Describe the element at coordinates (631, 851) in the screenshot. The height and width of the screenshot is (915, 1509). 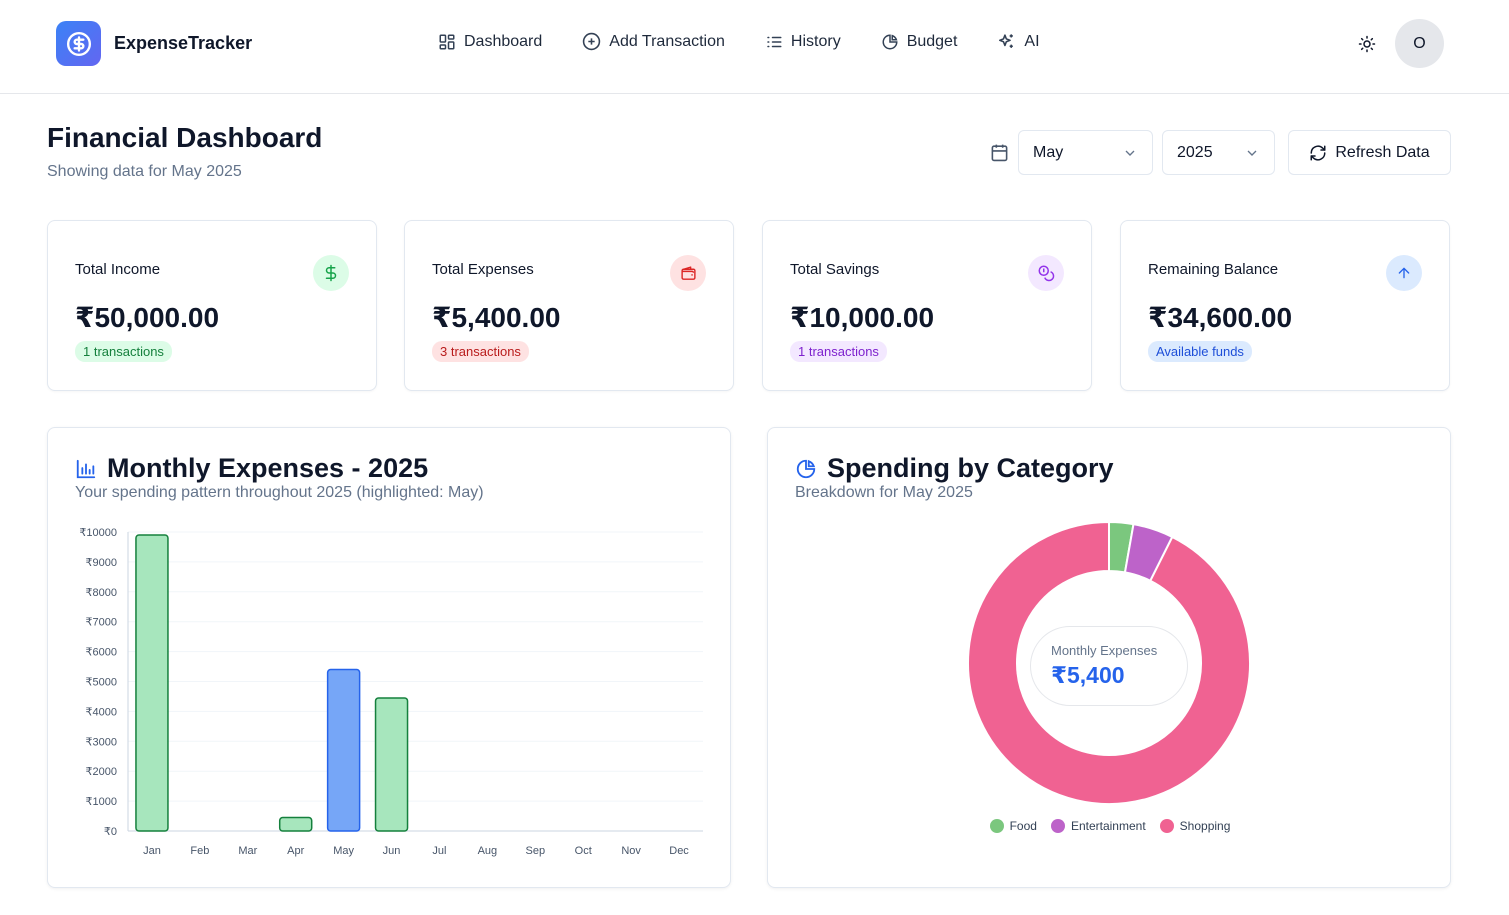
I see `x-tick-label: Nov` at that location.